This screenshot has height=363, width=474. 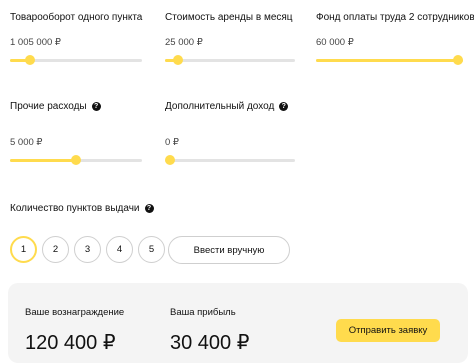 What do you see at coordinates (75, 208) in the screenshot?
I see `points-count-label-text: Количество пунктов выдачи` at bounding box center [75, 208].